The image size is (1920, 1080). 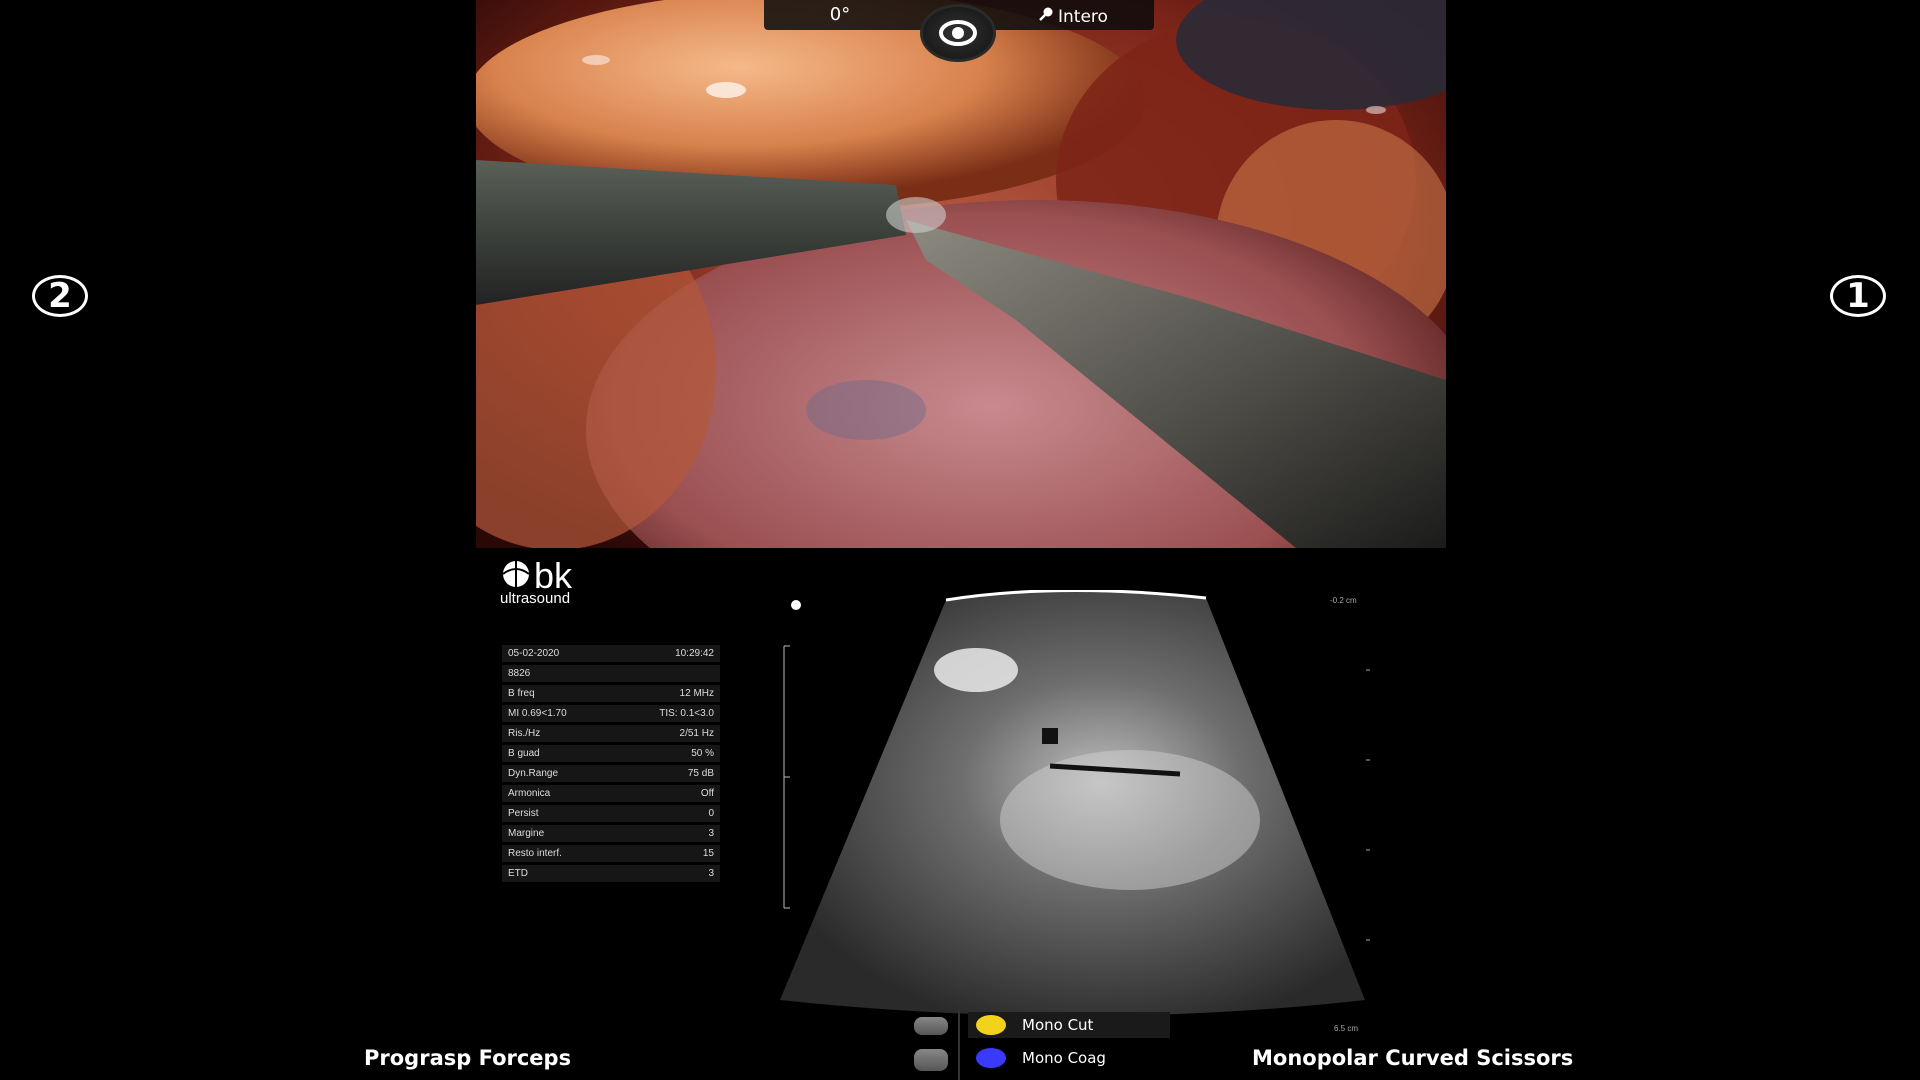 What do you see at coordinates (533, 773) in the screenshot?
I see `ultrasound-param-label: Dyn.Range` at bounding box center [533, 773].